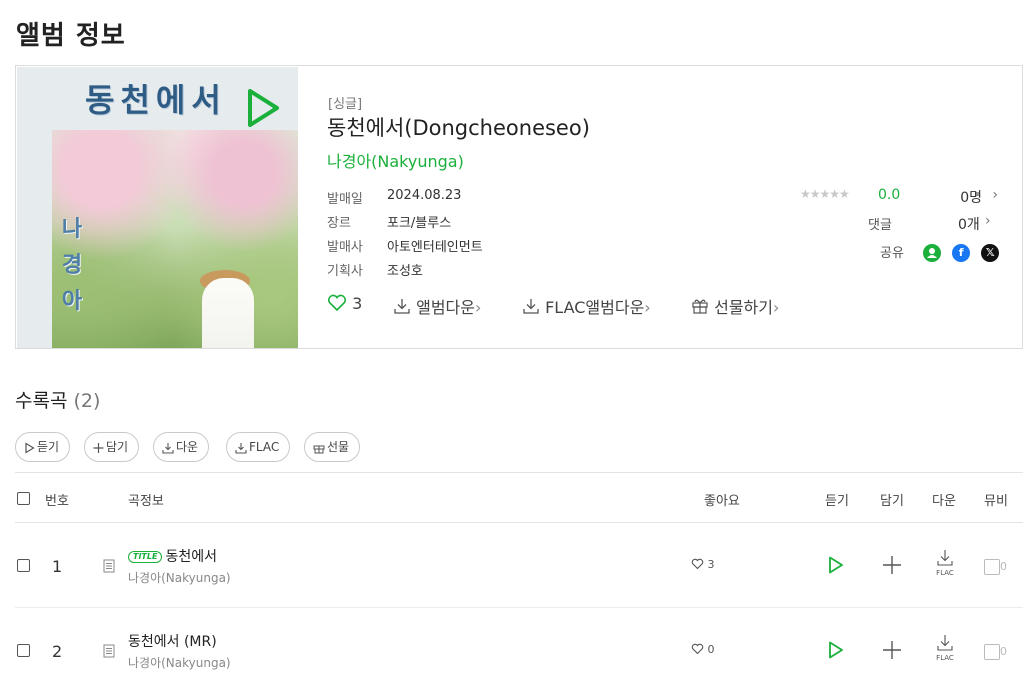 This screenshot has height=684, width=1030. I want to click on share-label: 공유, so click(892, 253).